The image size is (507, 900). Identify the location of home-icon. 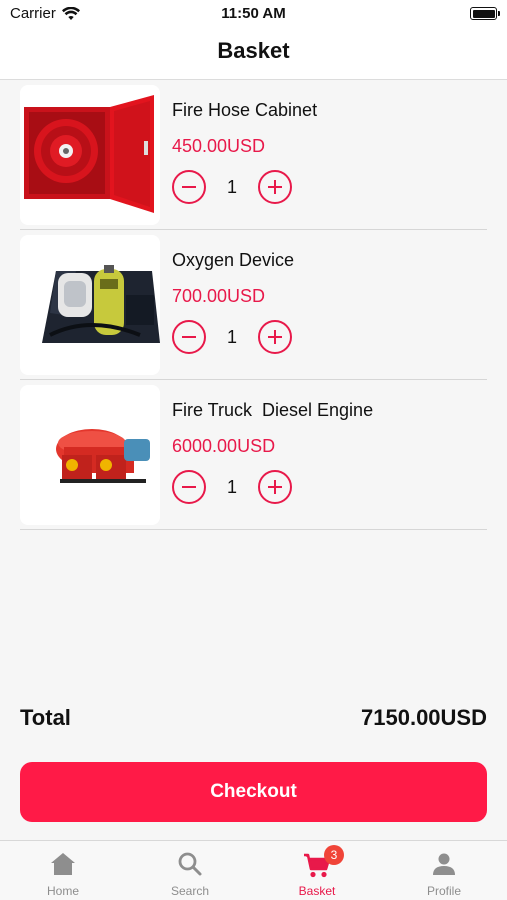
(63, 864).